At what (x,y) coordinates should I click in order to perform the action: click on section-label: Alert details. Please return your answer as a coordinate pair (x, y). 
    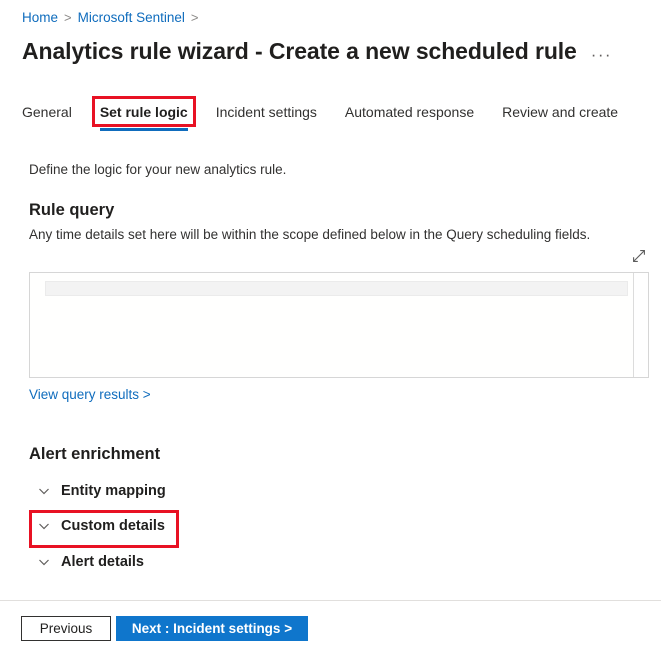
    Looking at the image, I should click on (102, 562).